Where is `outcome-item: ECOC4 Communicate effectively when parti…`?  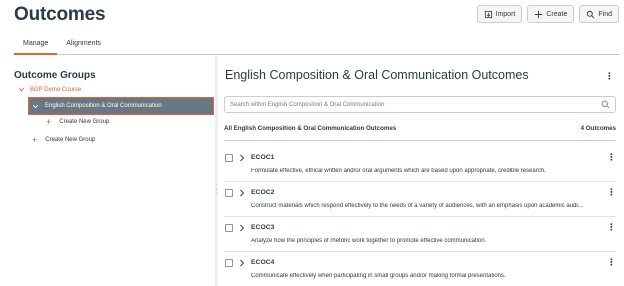 outcome-item: ECOC4 Communicate effectively when parti… is located at coordinates (420, 269).